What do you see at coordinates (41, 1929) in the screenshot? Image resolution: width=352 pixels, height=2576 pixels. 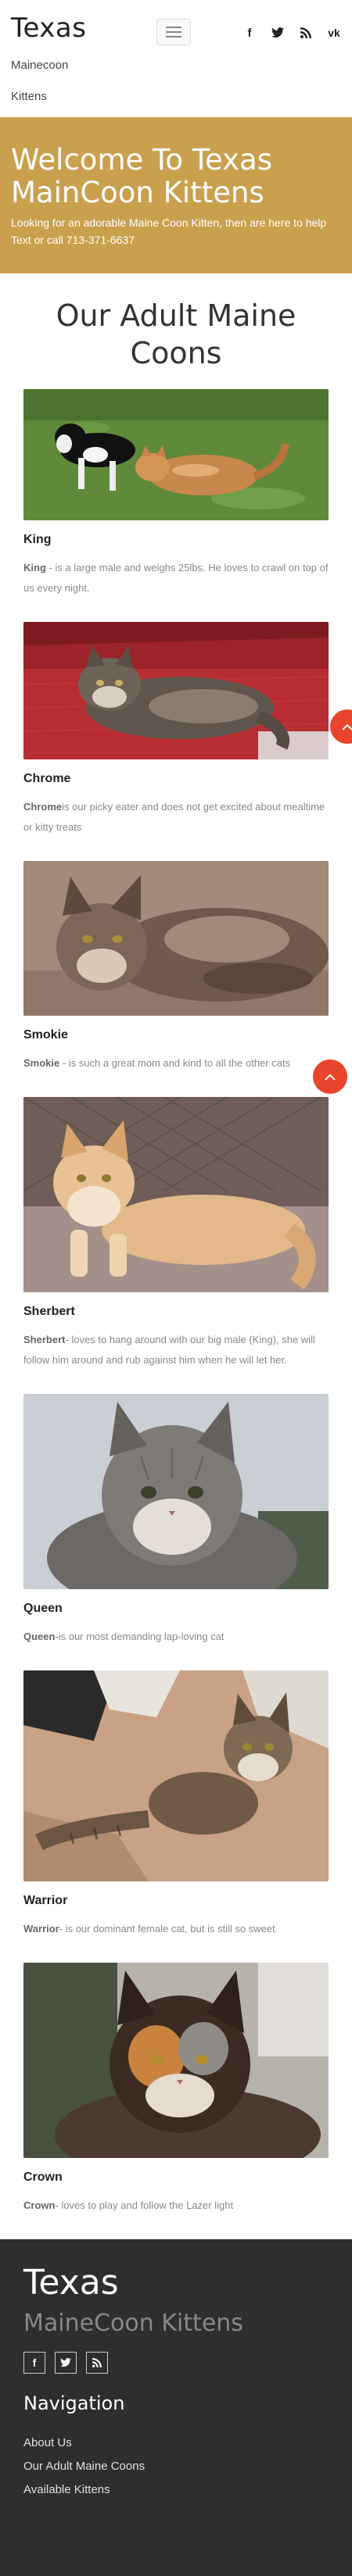 I see `cat-desc-name: Warrior` at bounding box center [41, 1929].